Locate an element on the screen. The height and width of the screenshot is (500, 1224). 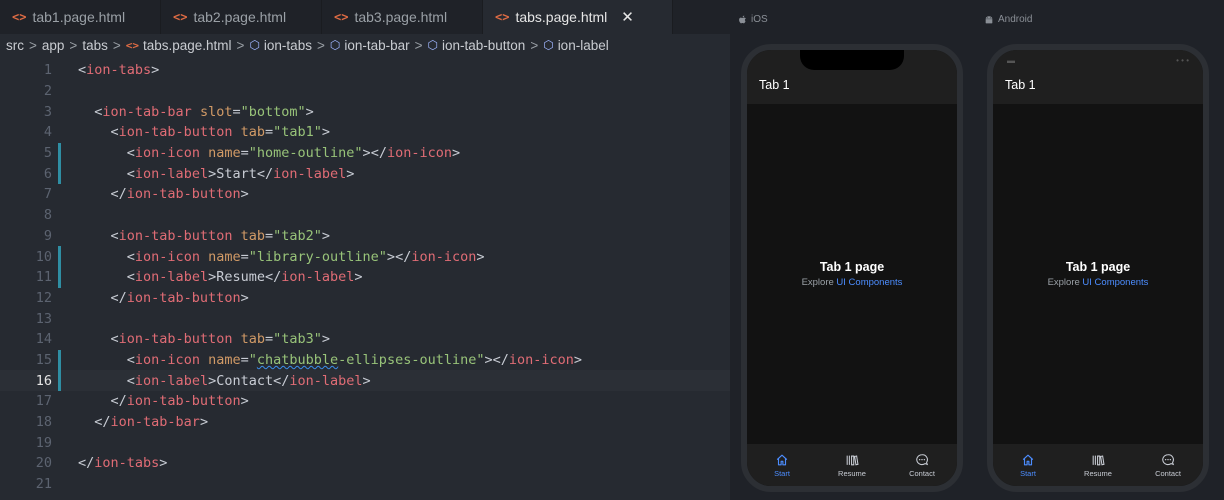
code-line: 17 </ion-tab-button> is located at coordinates (365, 401).